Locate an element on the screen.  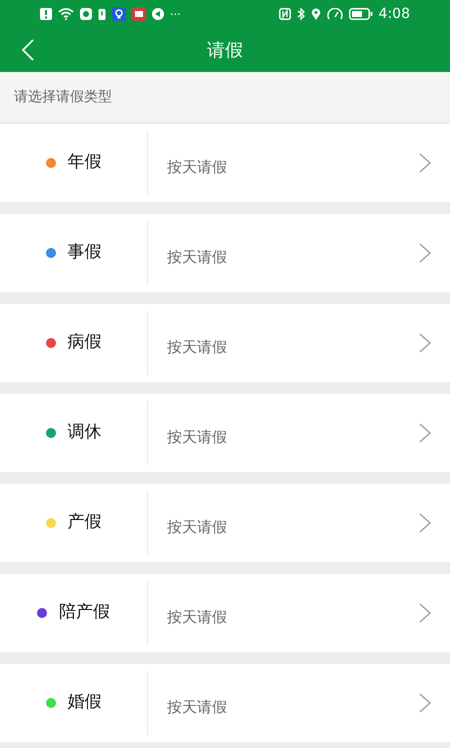
leave-type-item: 年假 按天请假 is located at coordinates (225, 163).